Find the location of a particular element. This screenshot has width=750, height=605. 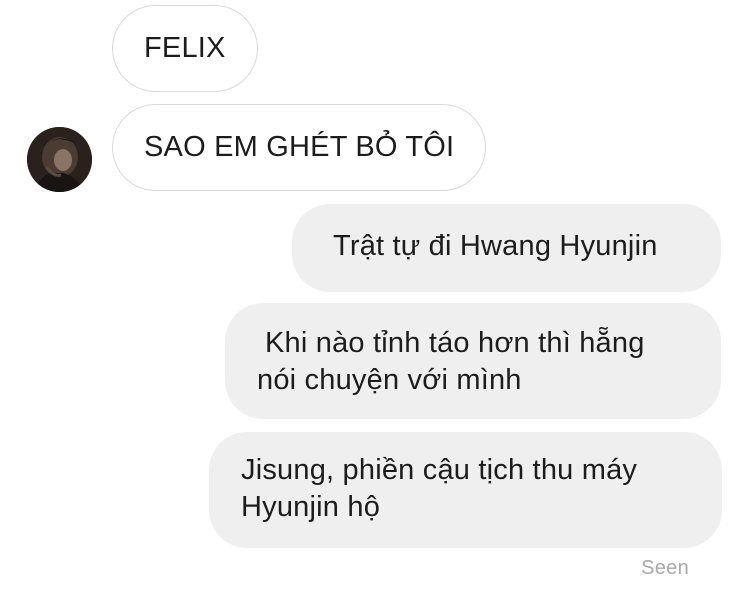

incoming-message-bubble: FELIX is located at coordinates (185, 48).